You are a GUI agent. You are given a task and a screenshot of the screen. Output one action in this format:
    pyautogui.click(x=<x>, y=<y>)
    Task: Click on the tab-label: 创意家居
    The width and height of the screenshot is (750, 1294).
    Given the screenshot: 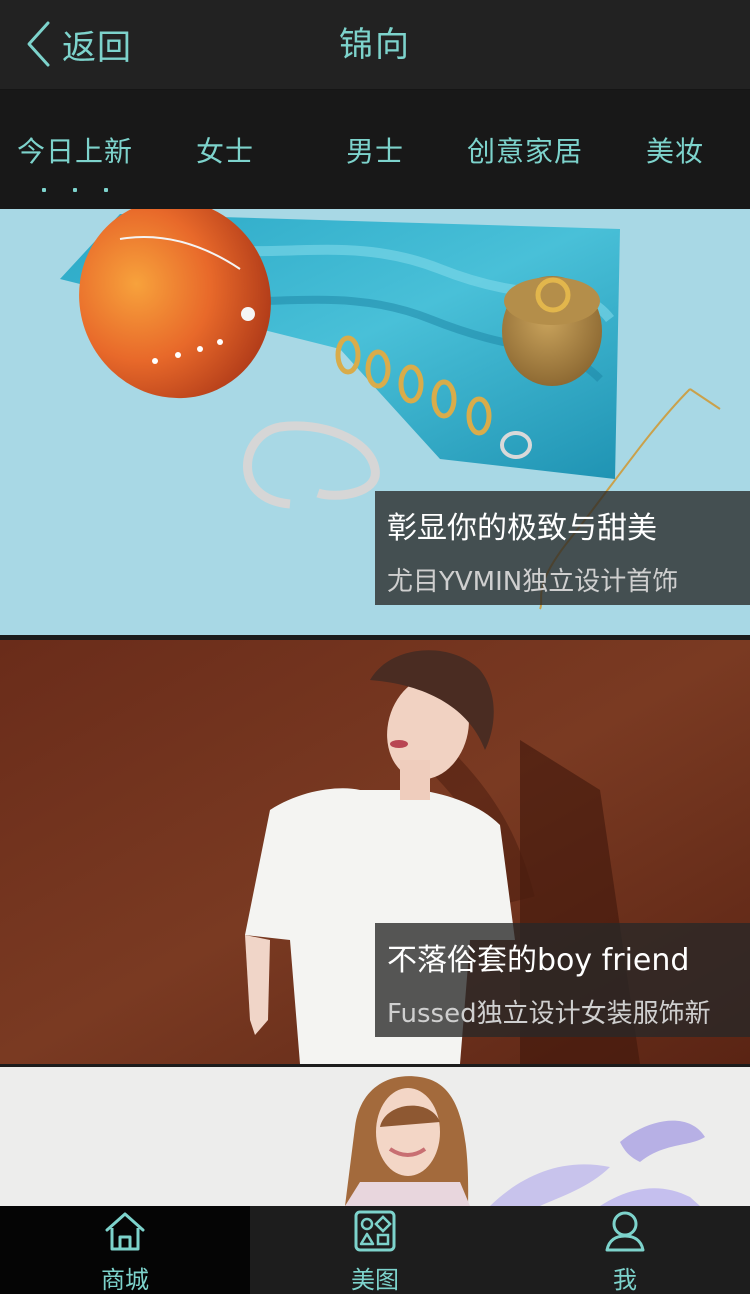 What is the action you would take?
    pyautogui.click(x=524, y=151)
    